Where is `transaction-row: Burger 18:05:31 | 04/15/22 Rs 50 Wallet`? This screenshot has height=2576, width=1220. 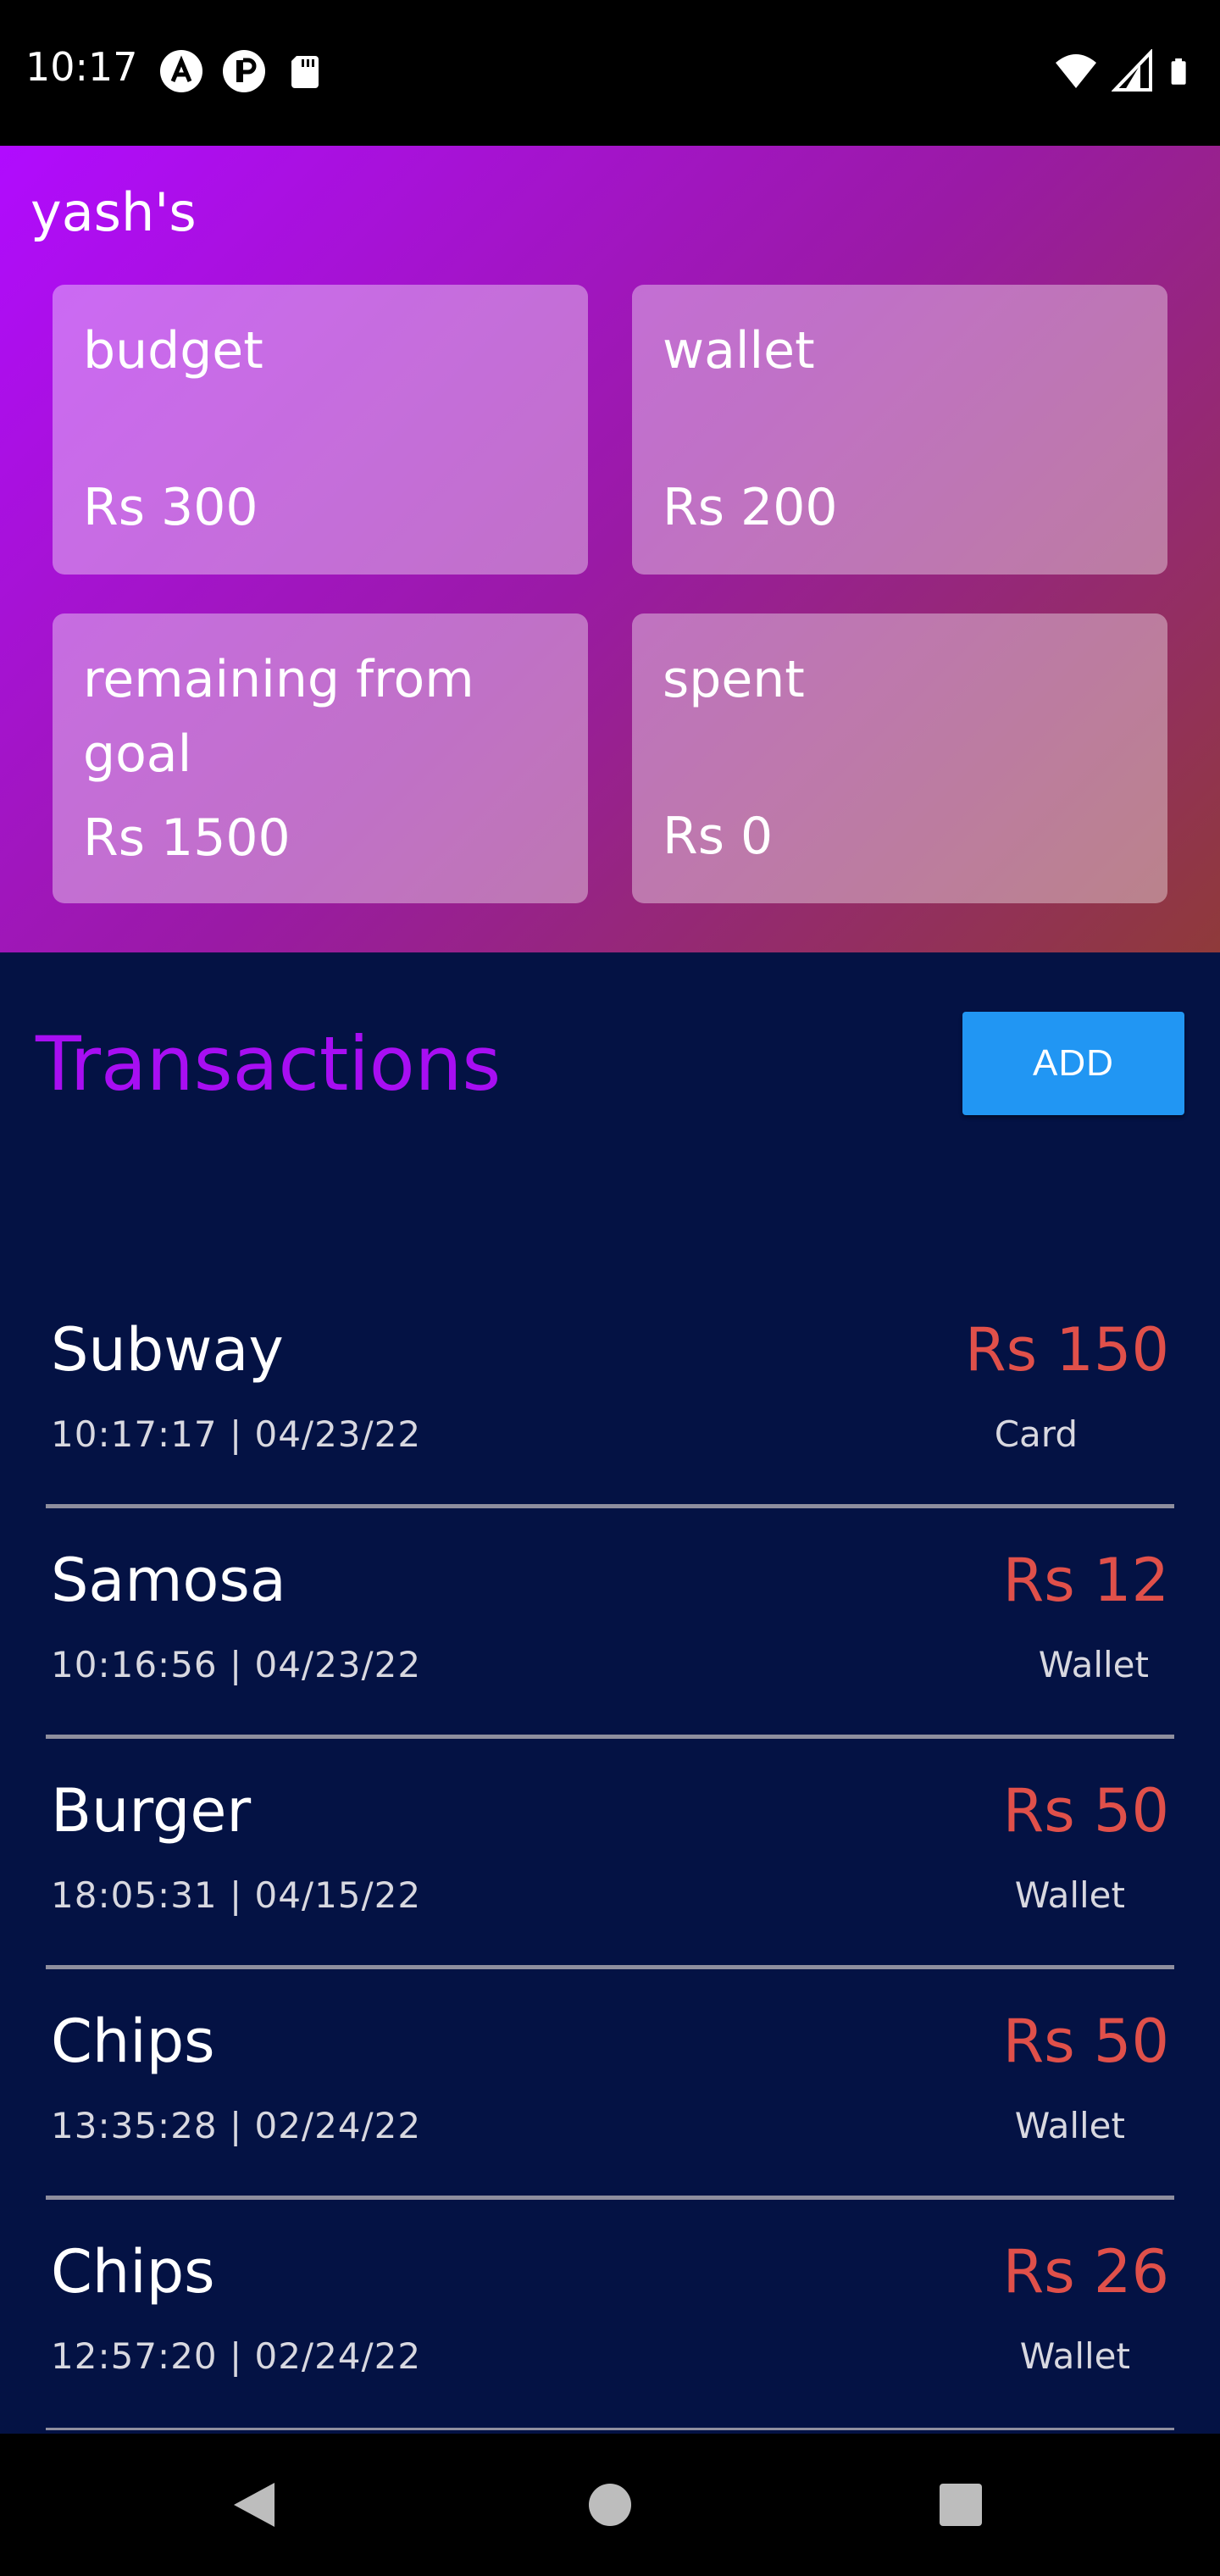 transaction-row: Burger 18:05:31 | 04/15/22 Rs 50 Wallet is located at coordinates (610, 1854).